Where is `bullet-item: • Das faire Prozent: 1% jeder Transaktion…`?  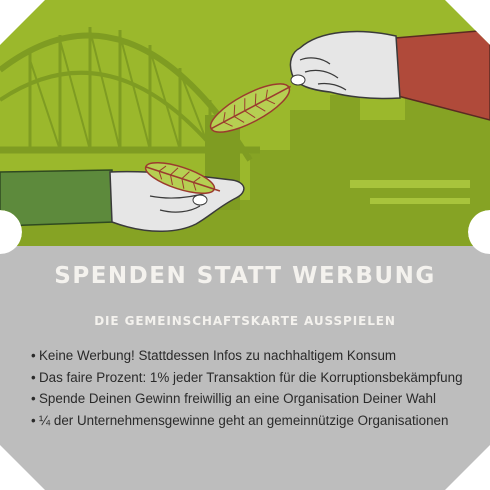
bullet-item: • Das faire Prozent: 1% jeder Transaktion… is located at coordinates (253, 378).